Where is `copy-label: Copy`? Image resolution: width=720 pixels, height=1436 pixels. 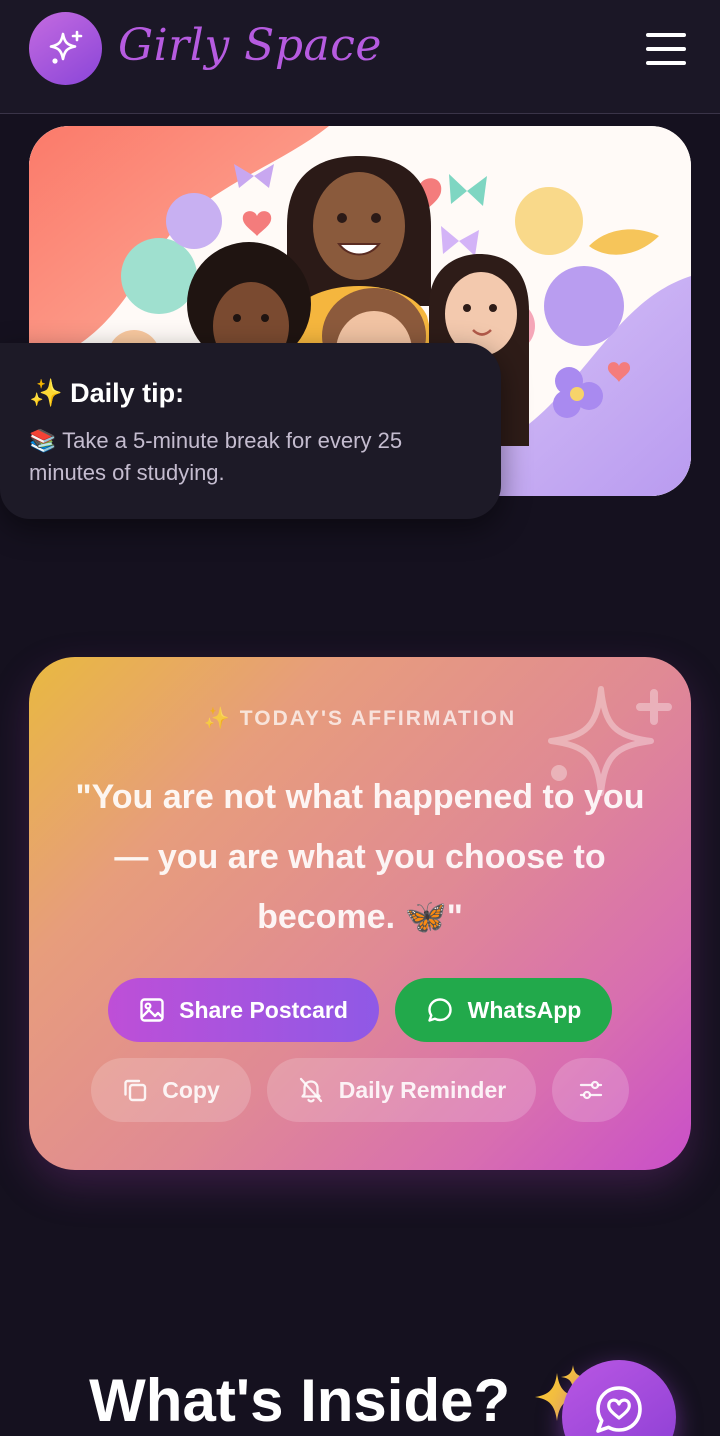 copy-label: Copy is located at coordinates (191, 1089).